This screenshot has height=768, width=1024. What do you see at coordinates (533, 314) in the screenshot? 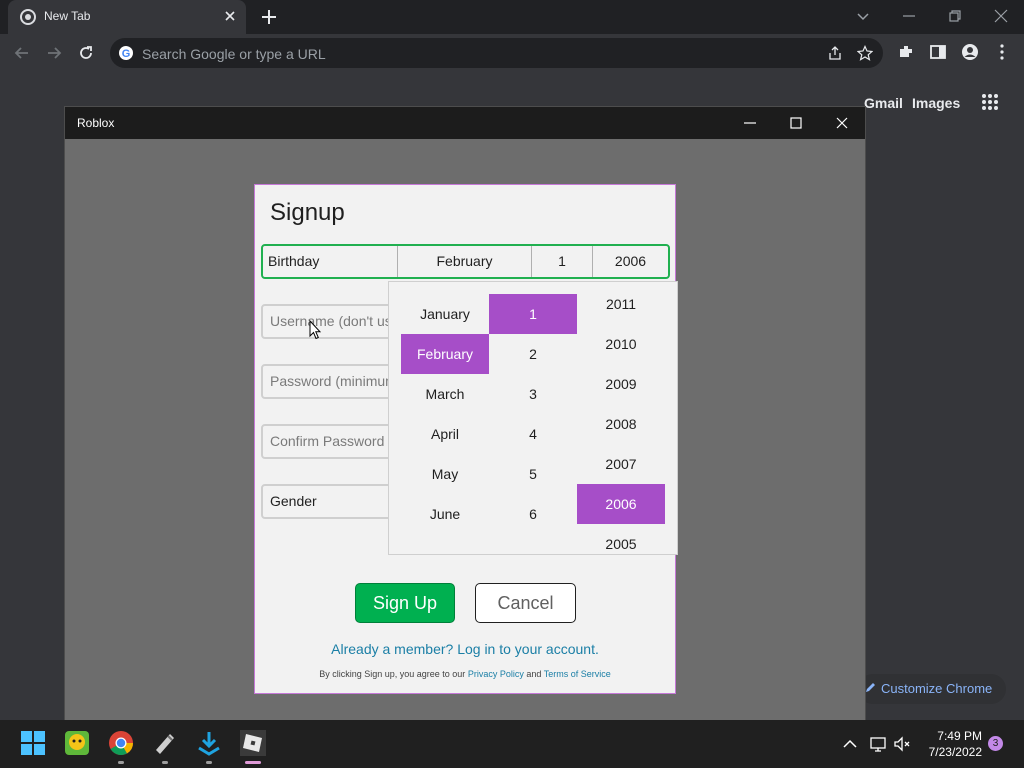
I see `day-option-selected: 1` at bounding box center [533, 314].